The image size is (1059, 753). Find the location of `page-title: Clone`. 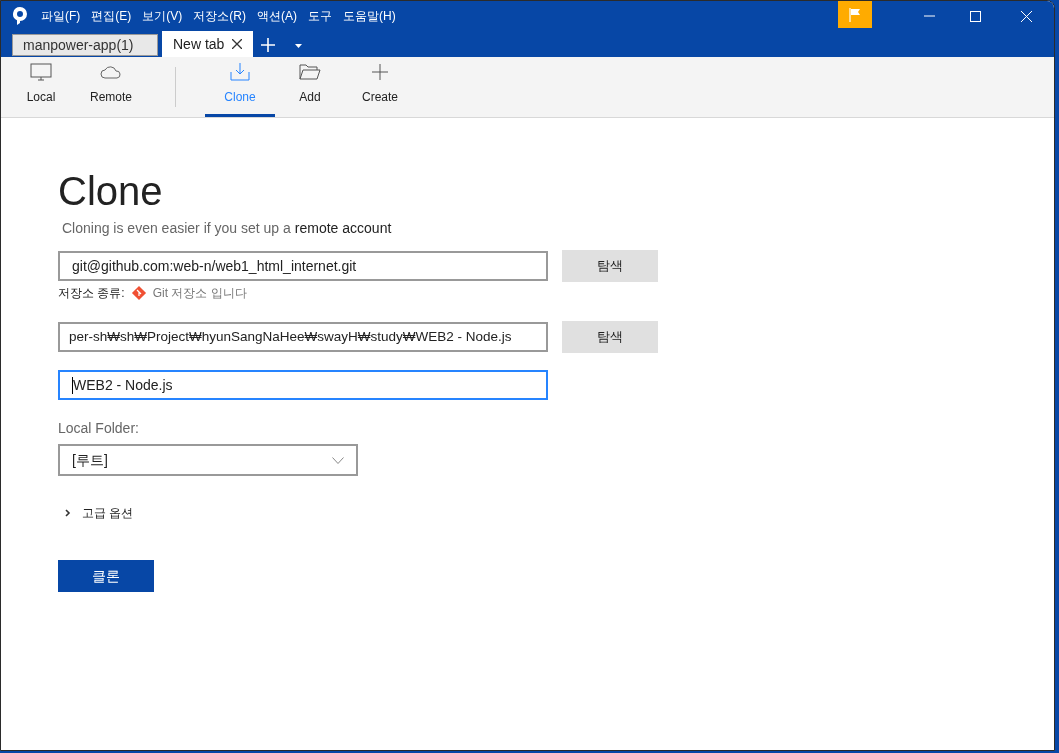

page-title: Clone is located at coordinates (111, 191).